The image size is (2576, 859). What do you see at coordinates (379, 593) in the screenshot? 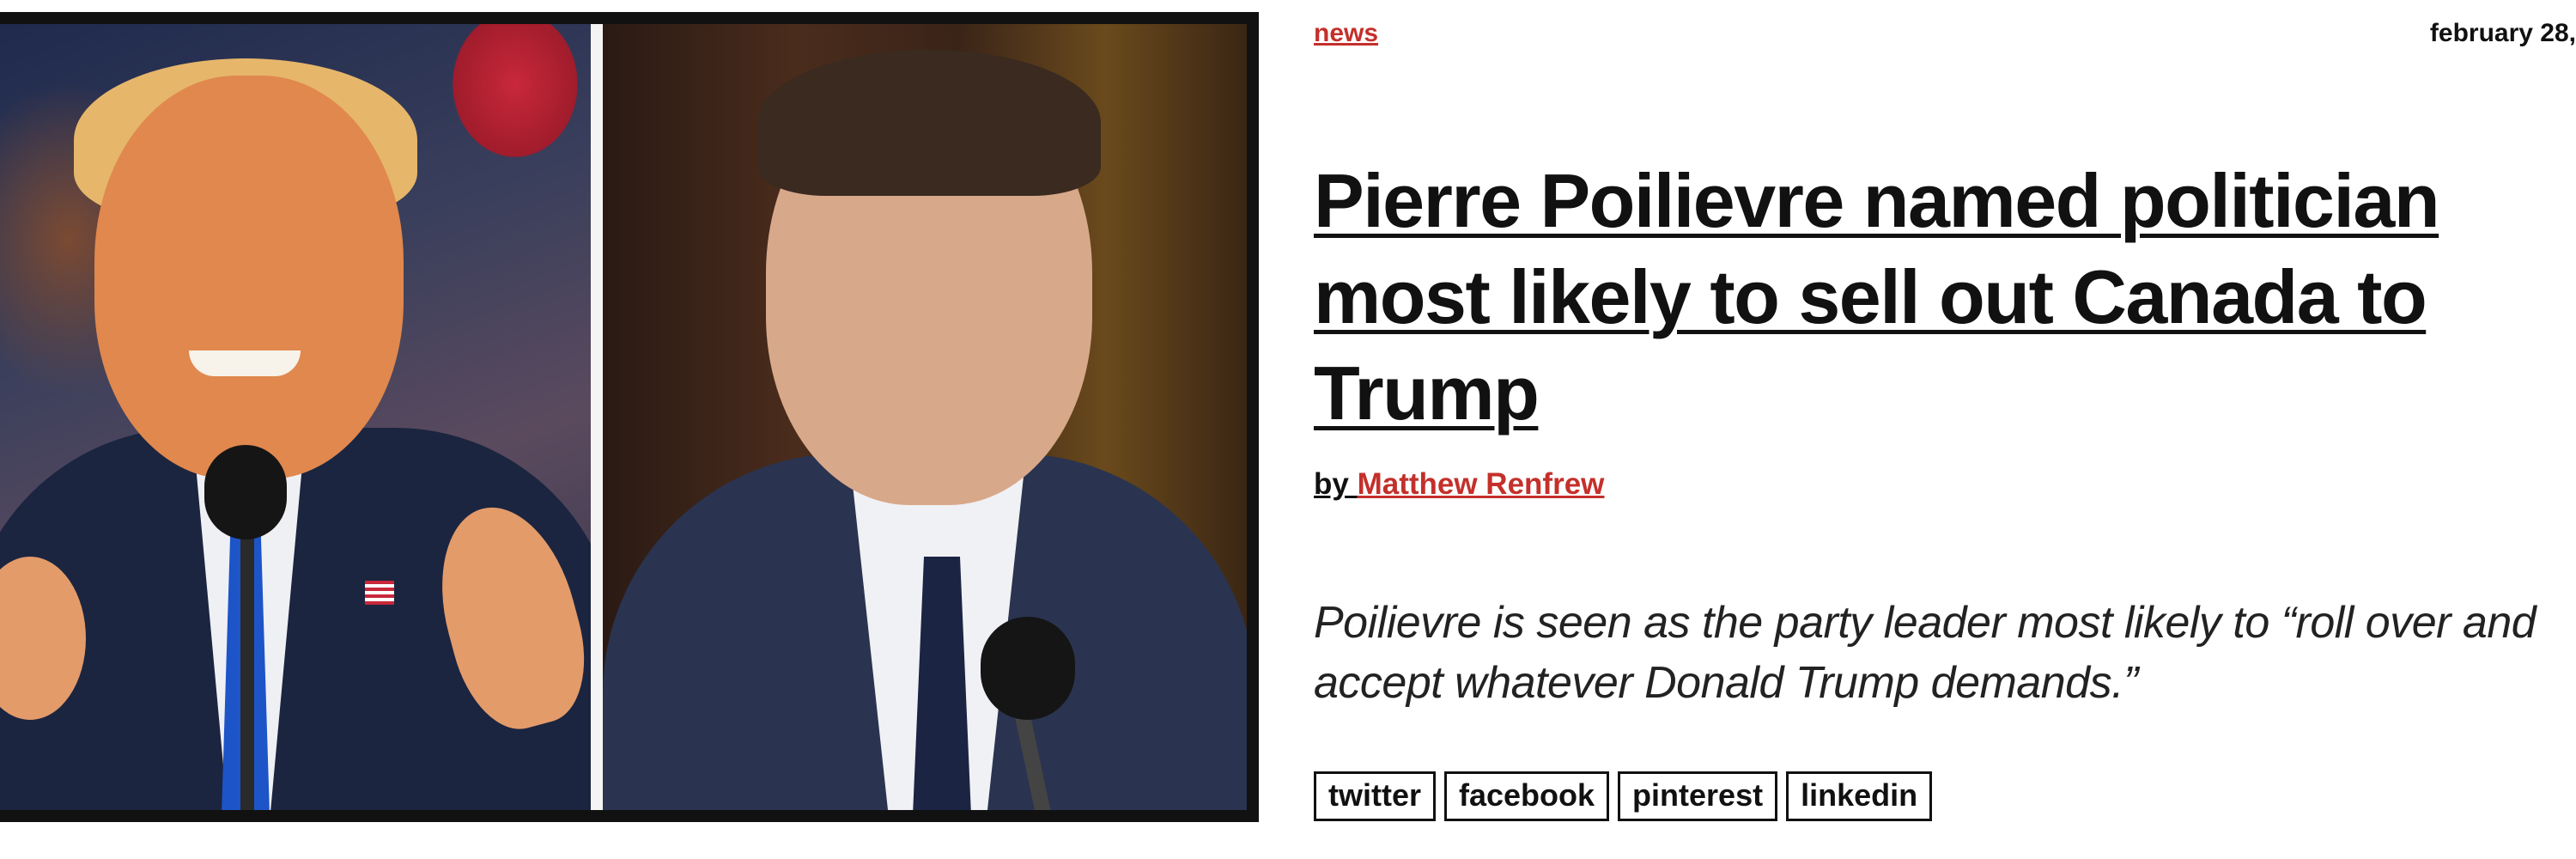
I see `flag-pin-icon` at bounding box center [379, 593].